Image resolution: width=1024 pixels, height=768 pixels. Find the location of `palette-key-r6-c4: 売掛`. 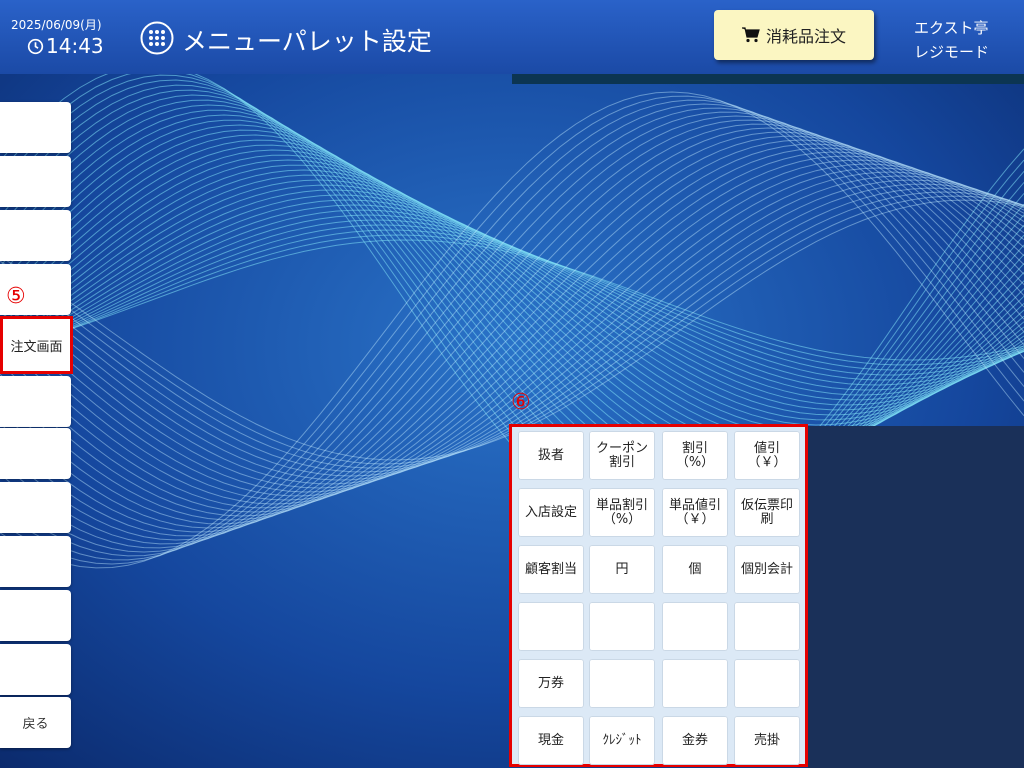

palette-key-r6-c4: 売掛 is located at coordinates (767, 740).